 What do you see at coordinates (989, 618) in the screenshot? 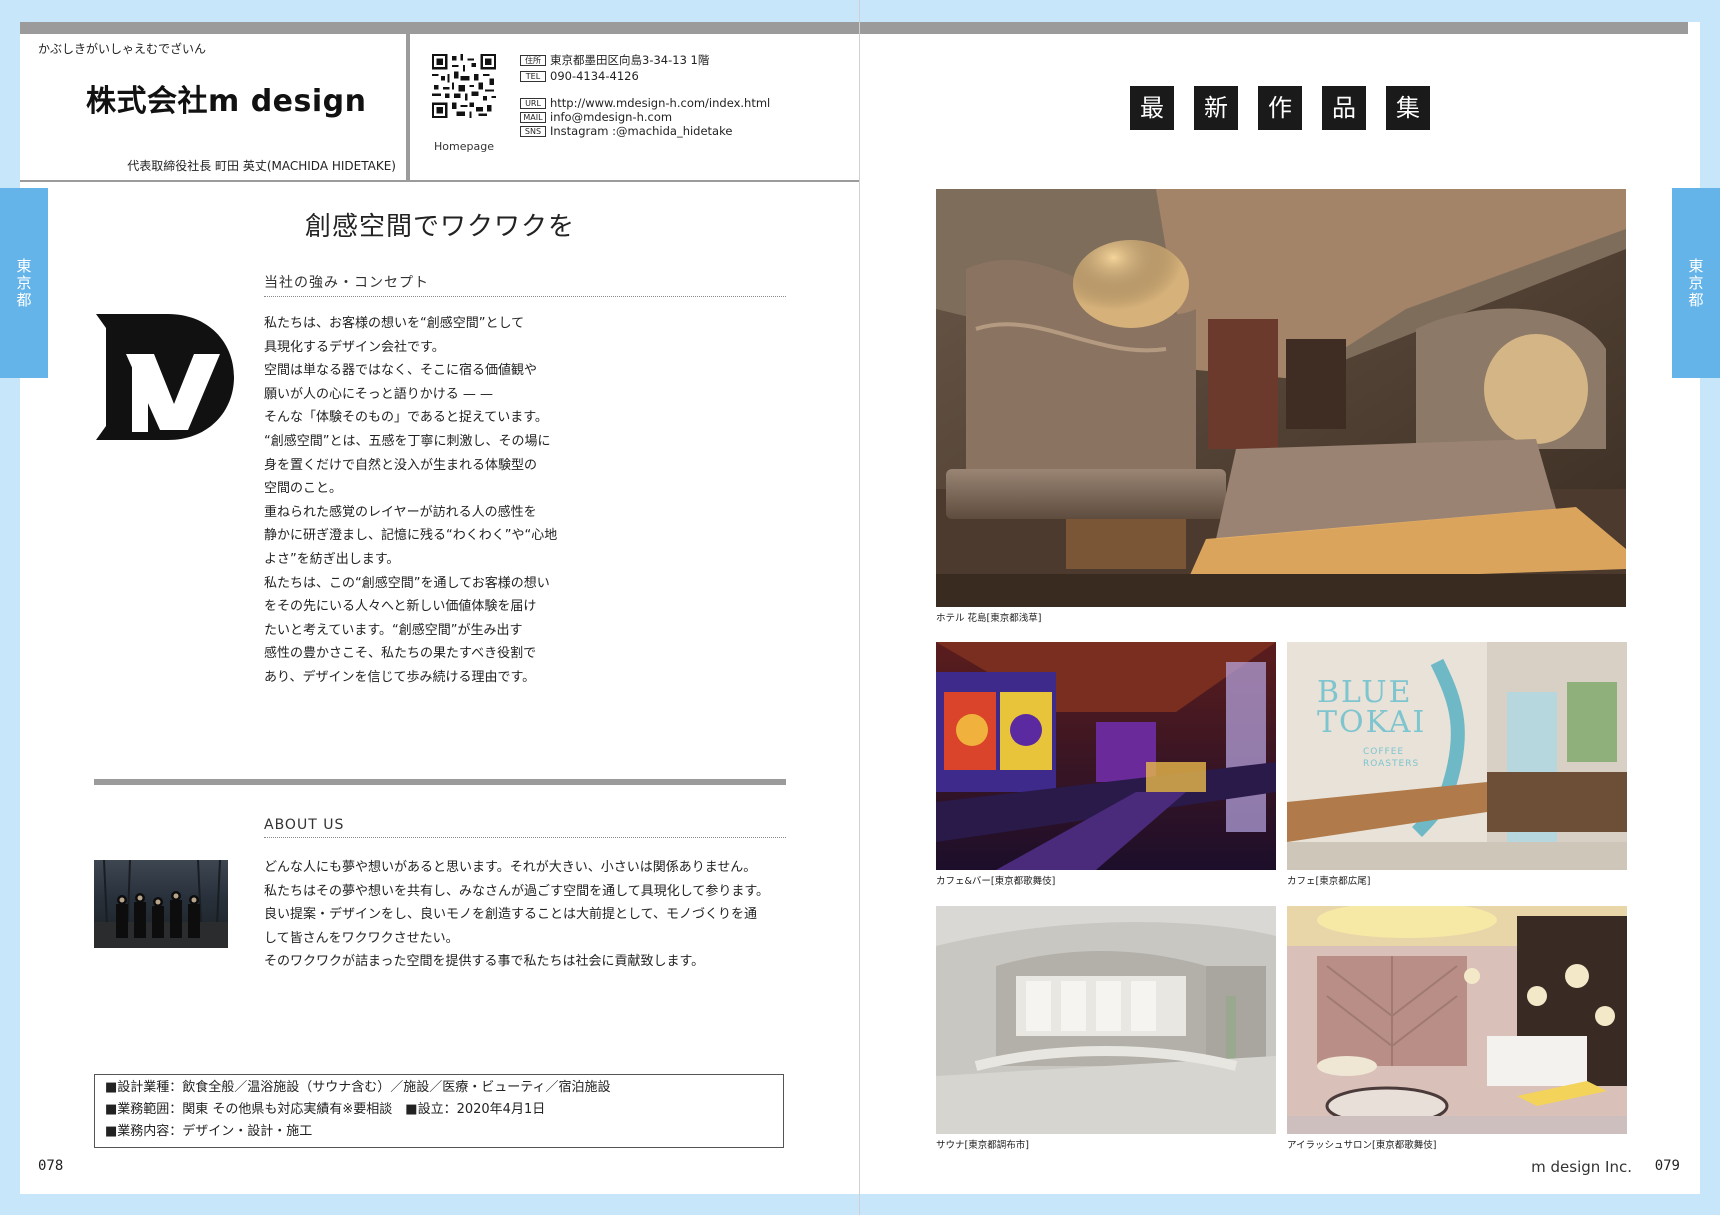
I see `caption-hotel: ホテル 花島[東京都浅草]` at bounding box center [989, 618].